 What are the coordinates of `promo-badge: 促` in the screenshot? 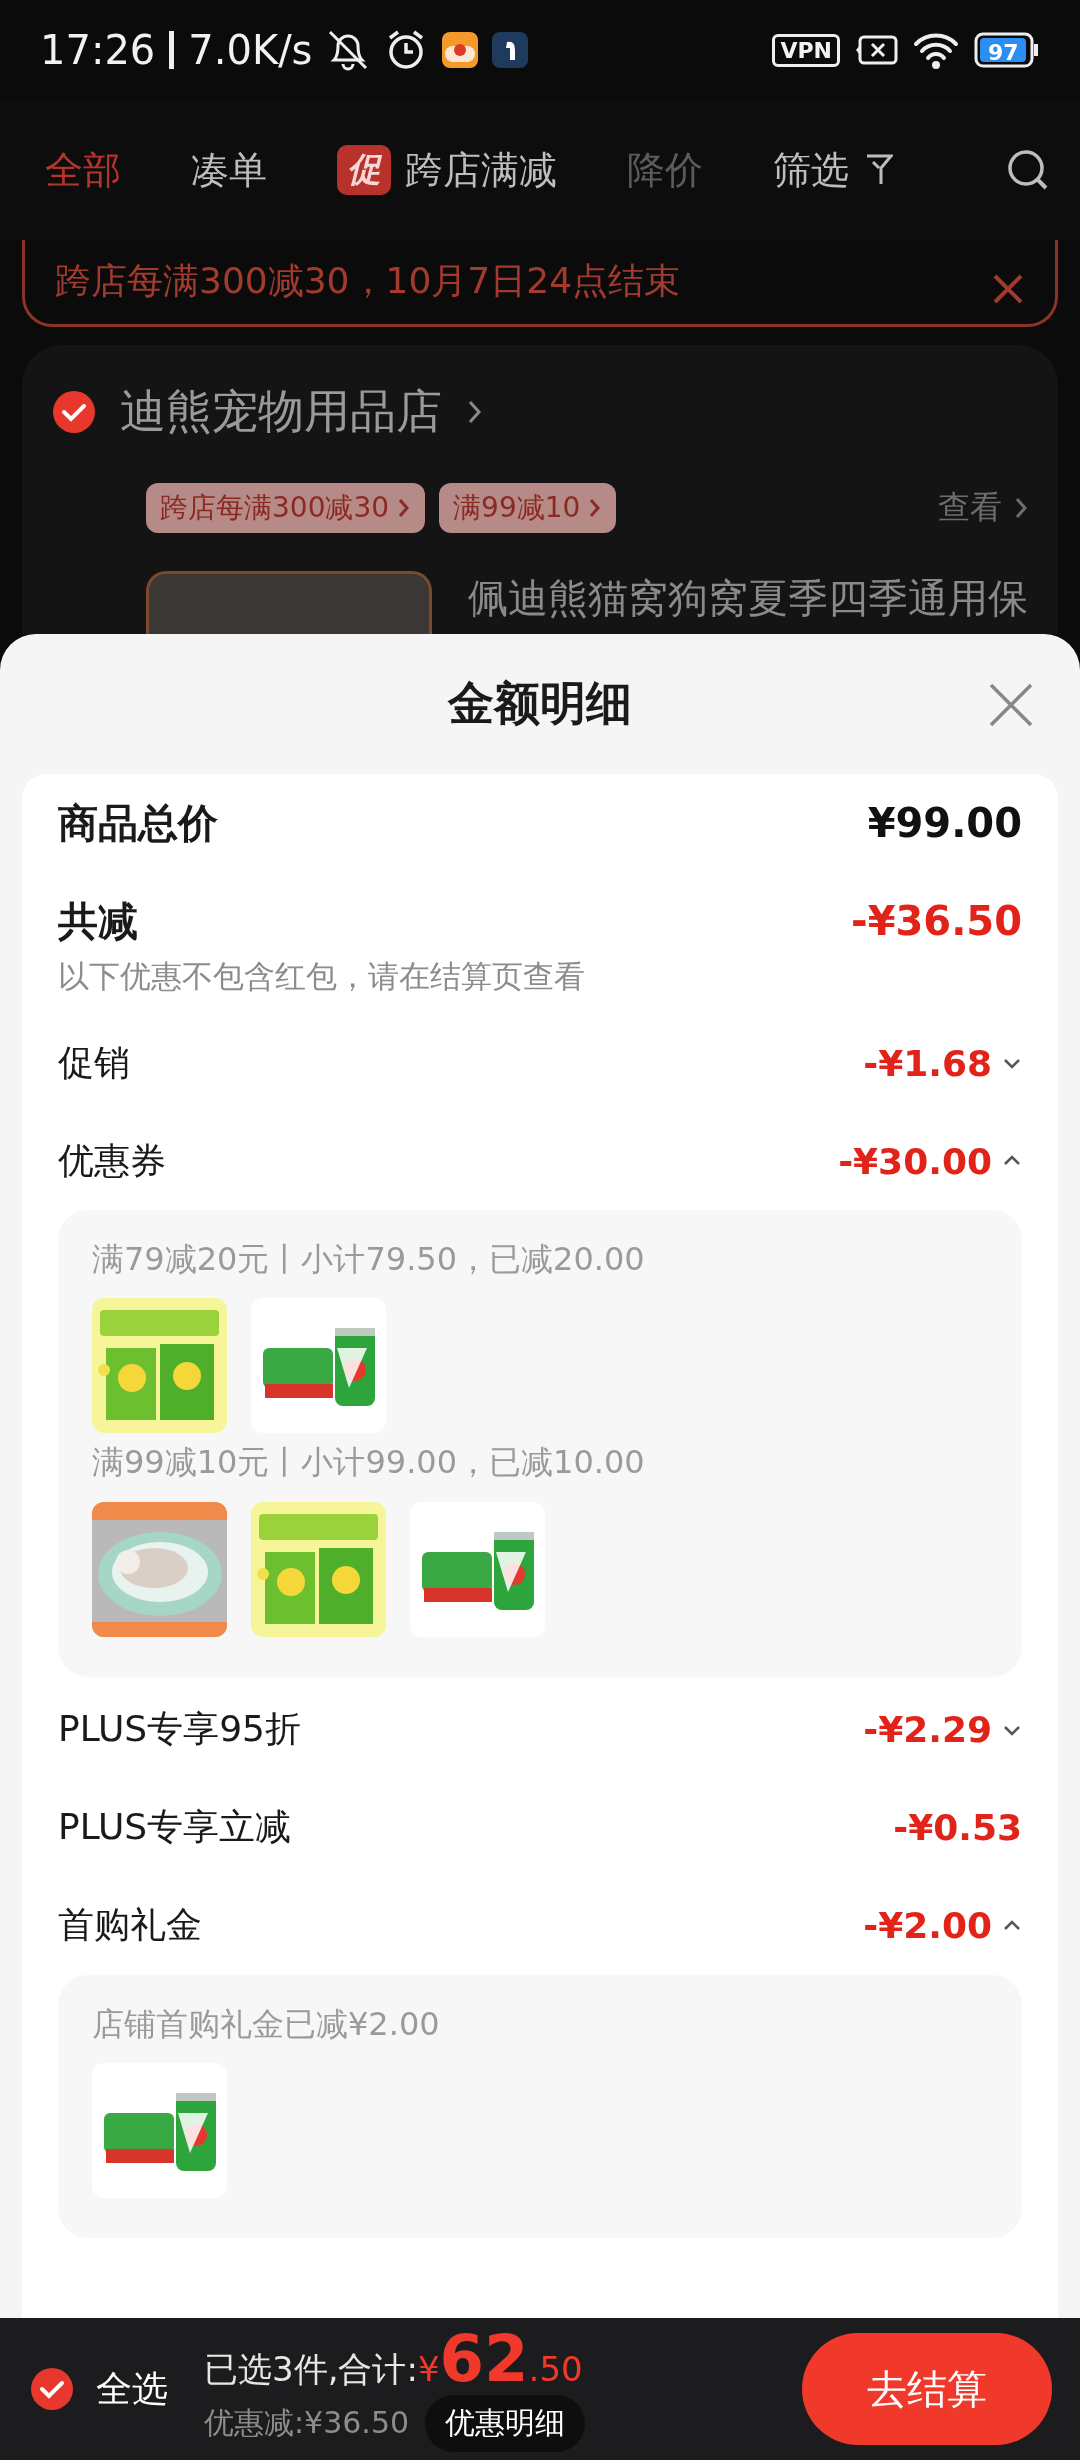 It's located at (364, 170).